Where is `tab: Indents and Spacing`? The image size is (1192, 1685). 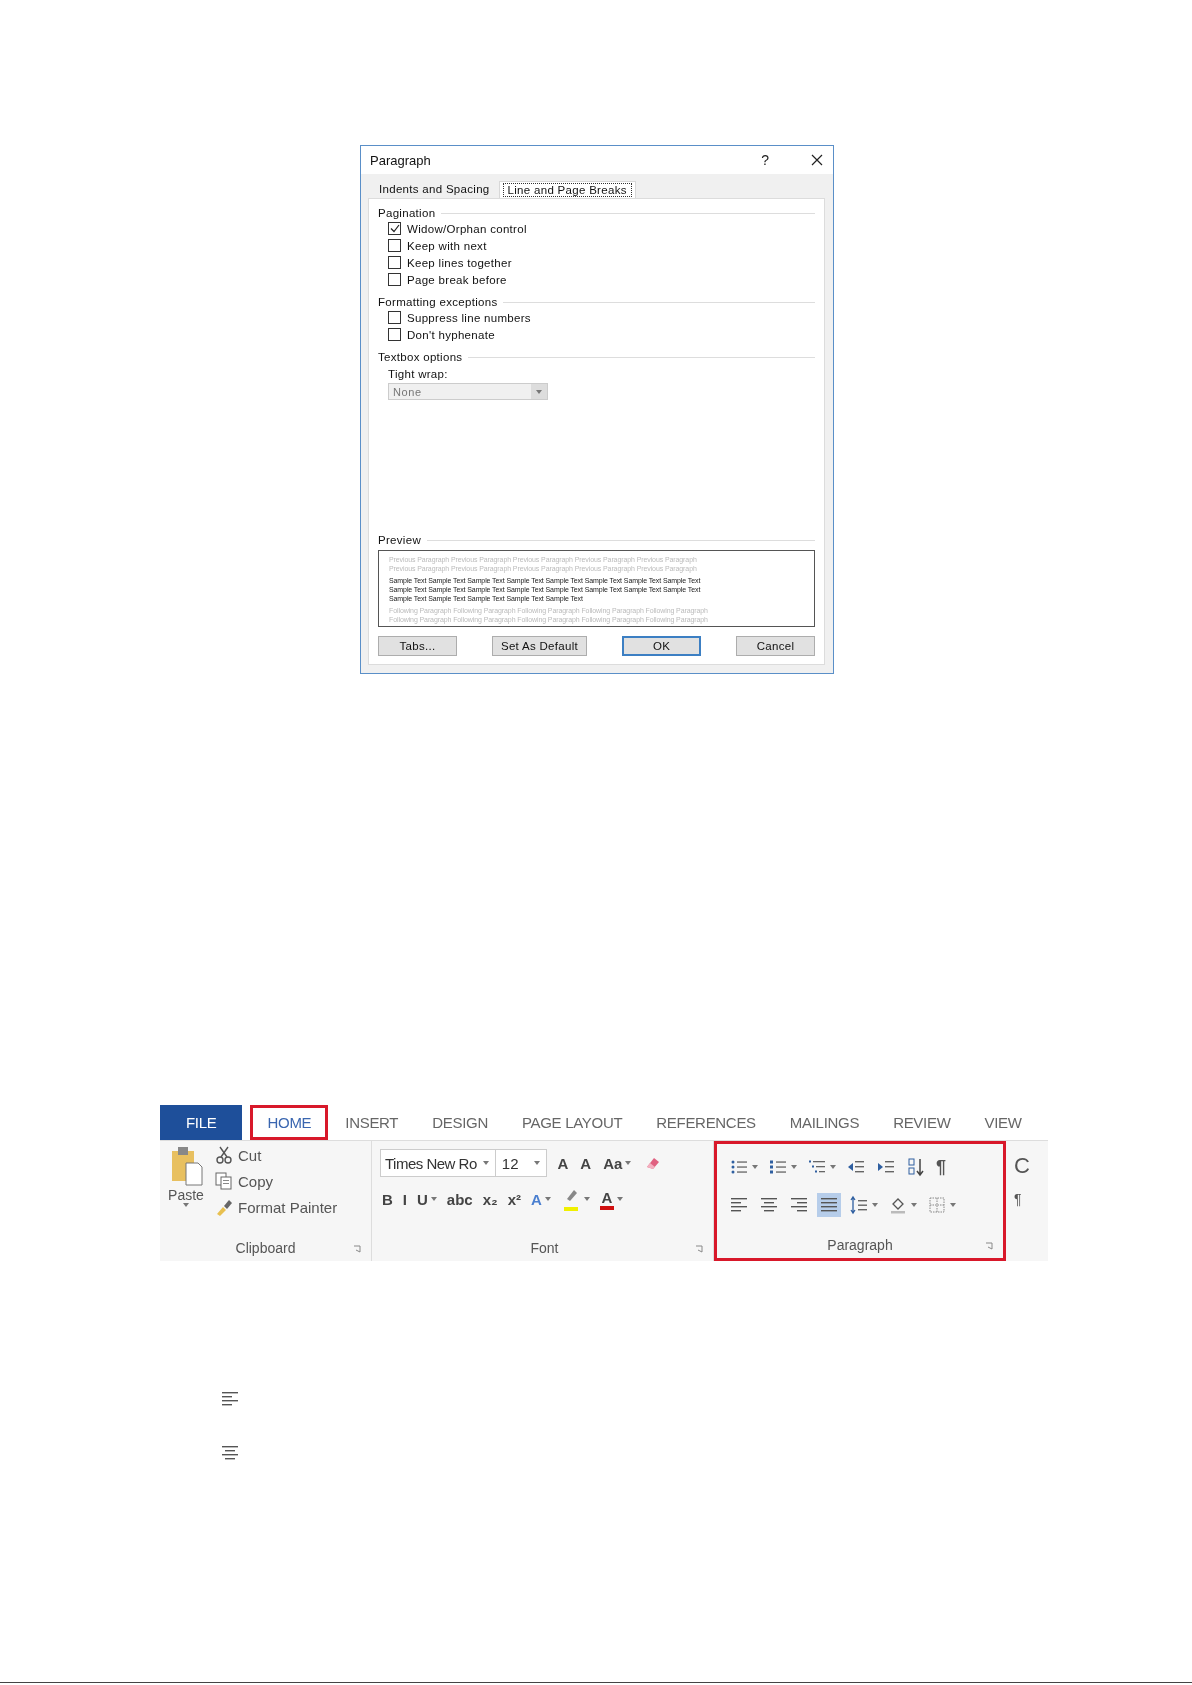
tab: Indents and Spacing is located at coordinates (433, 189).